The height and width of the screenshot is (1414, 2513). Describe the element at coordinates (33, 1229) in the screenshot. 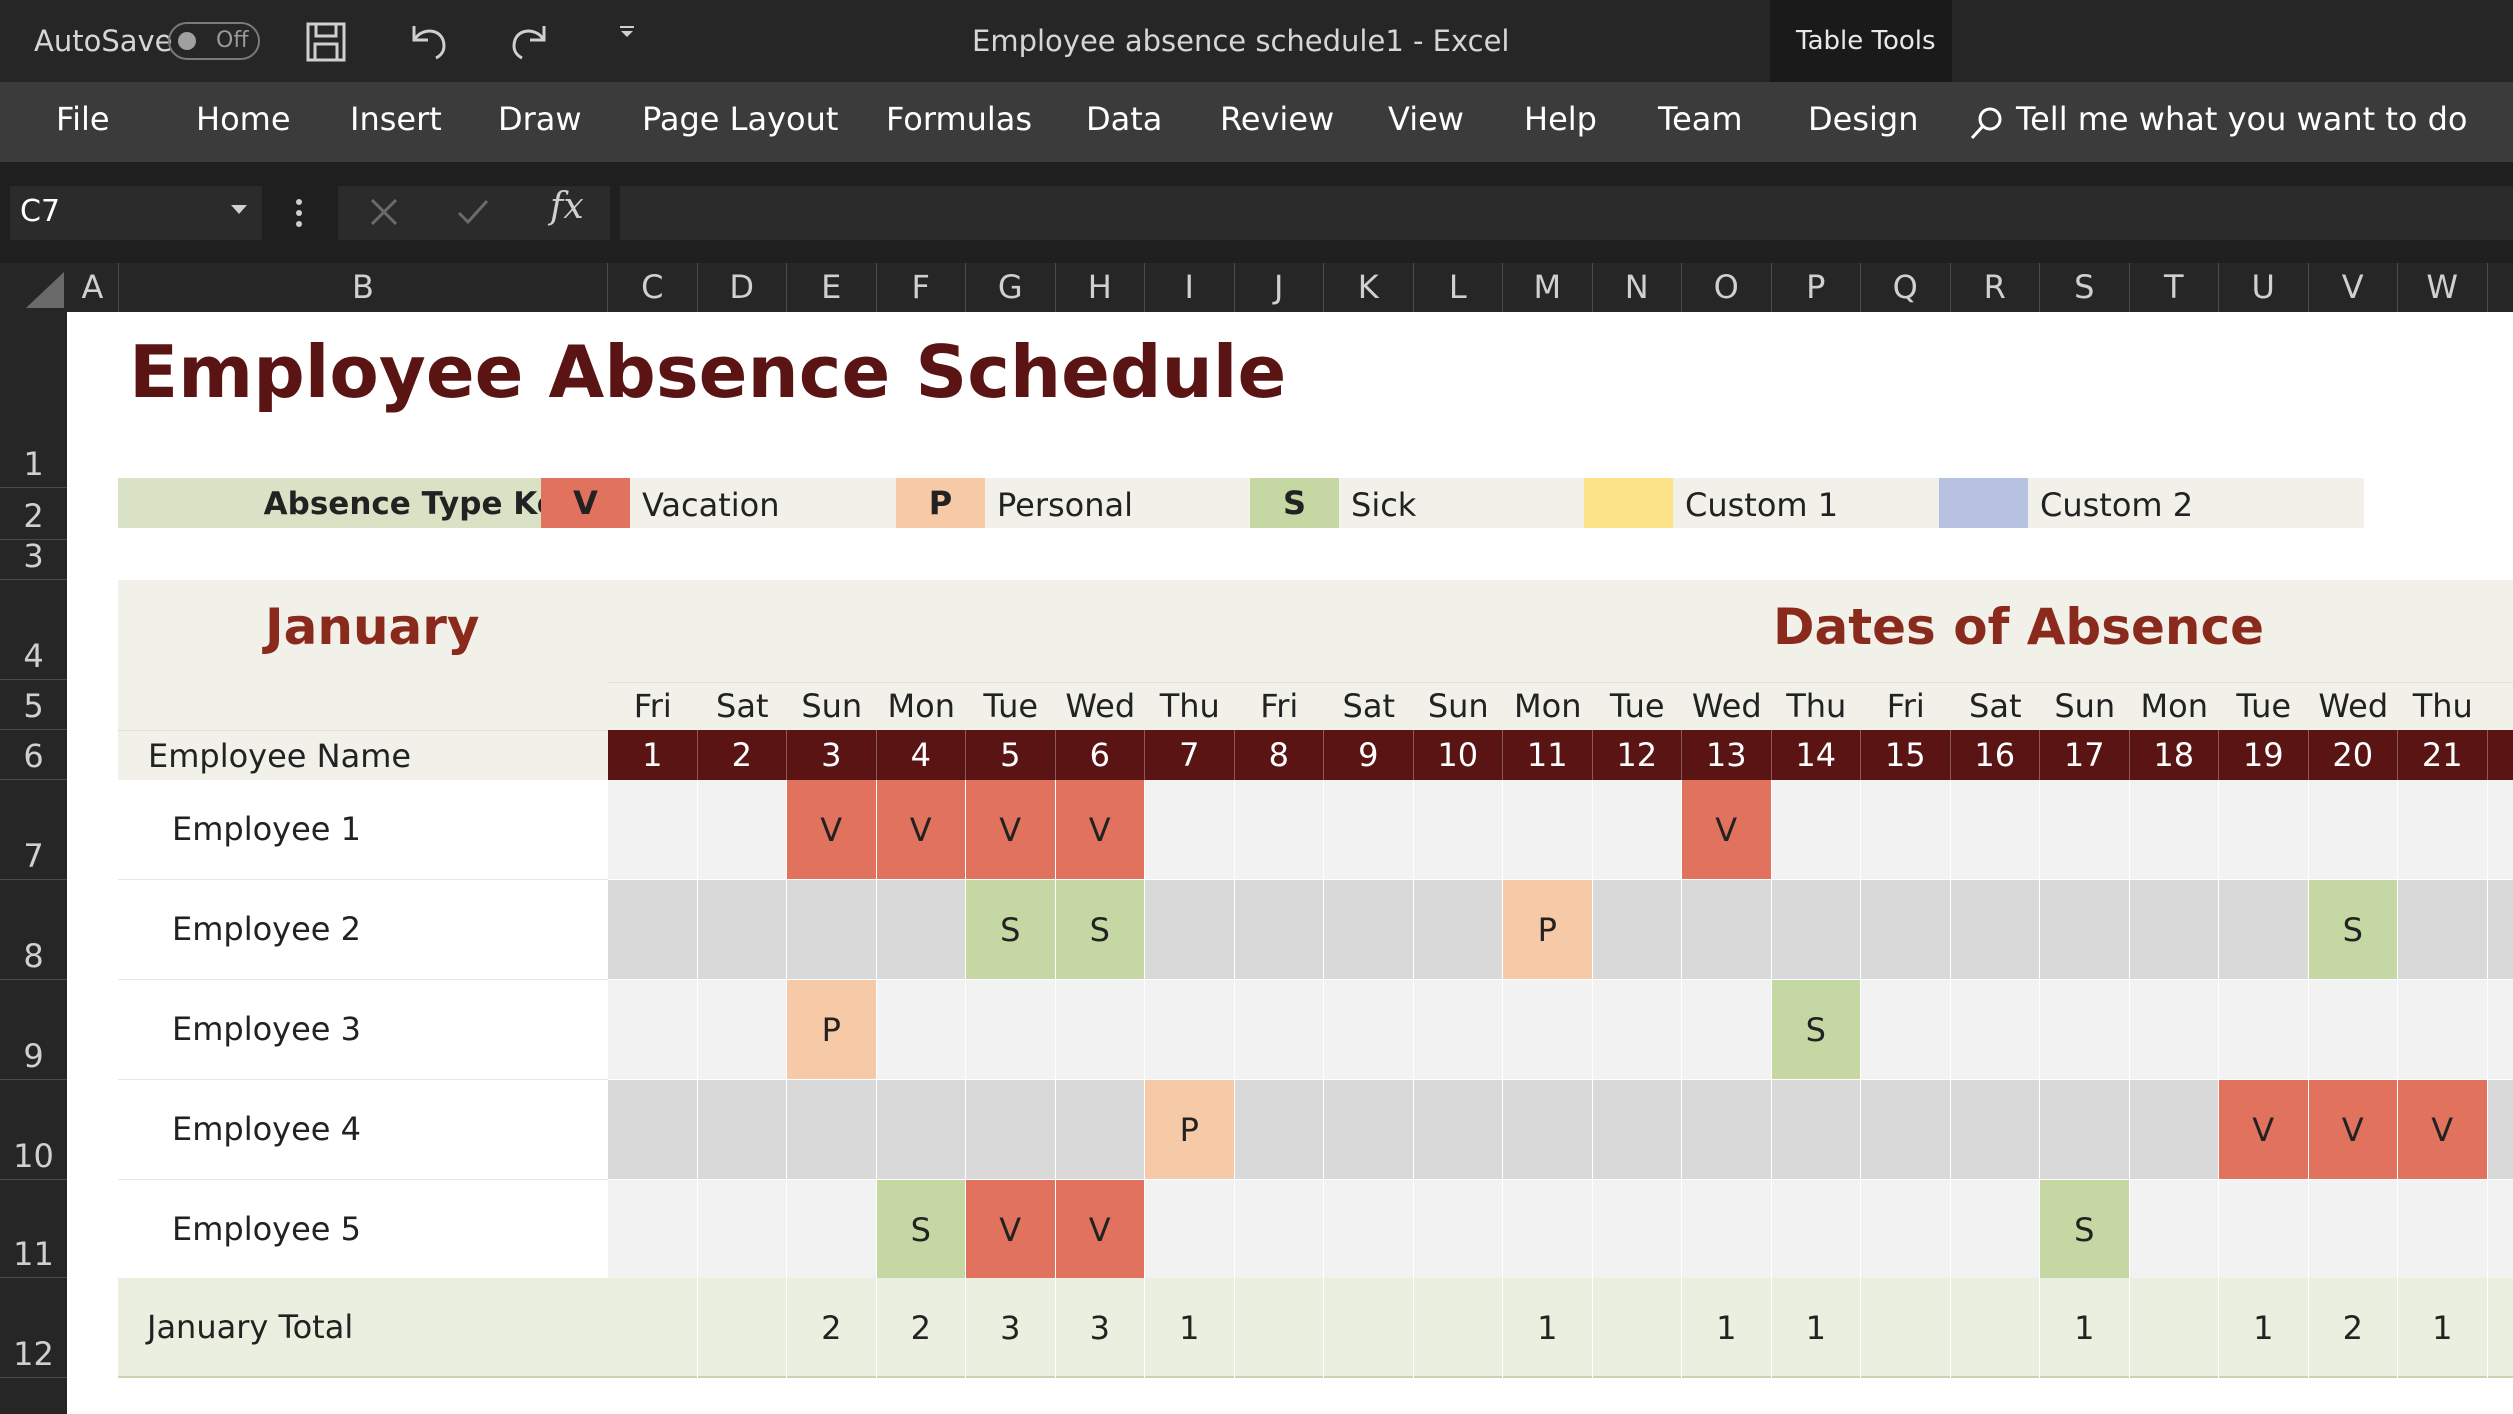

I see `row-header-11: 11` at that location.